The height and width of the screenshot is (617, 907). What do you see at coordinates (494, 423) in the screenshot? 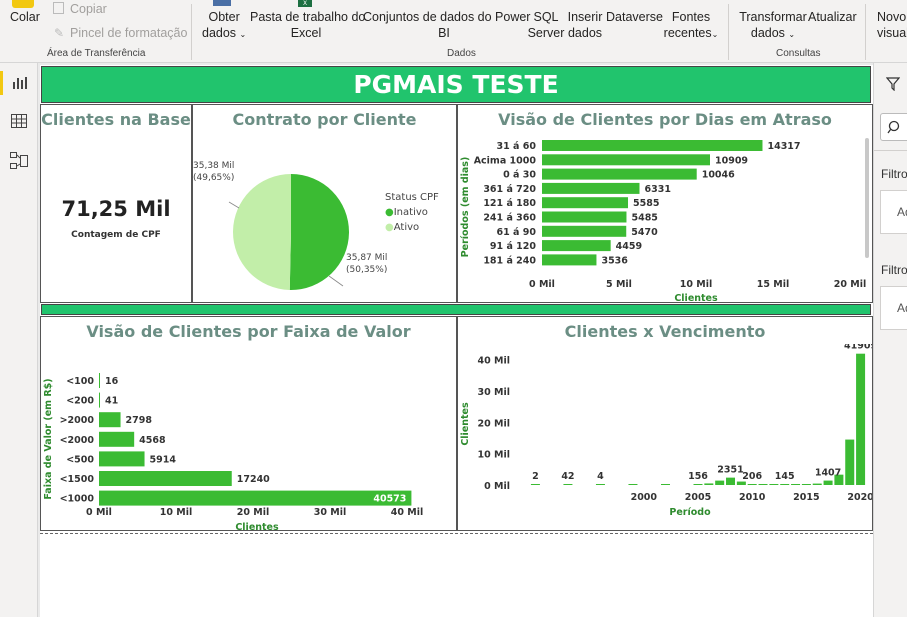
I see `due-y-tick: 20 Mil` at bounding box center [494, 423].